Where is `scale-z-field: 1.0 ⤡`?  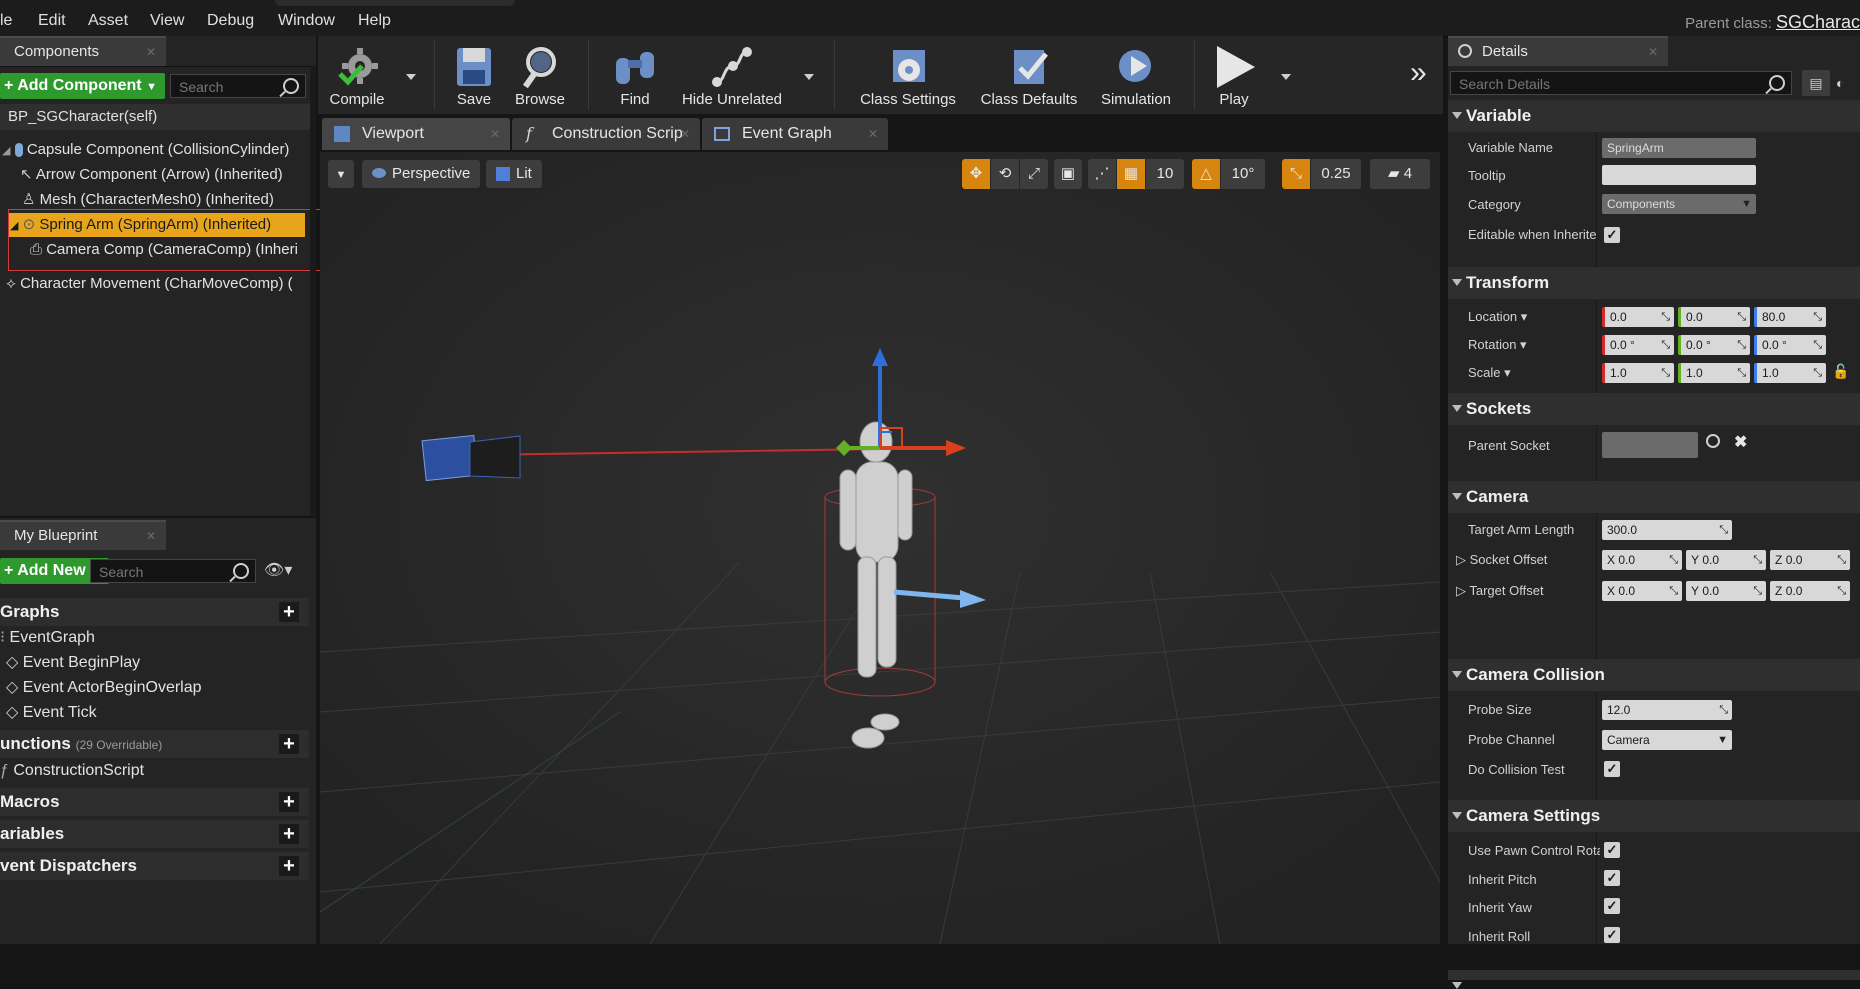 scale-z-field: 1.0 ⤡ is located at coordinates (1790, 373).